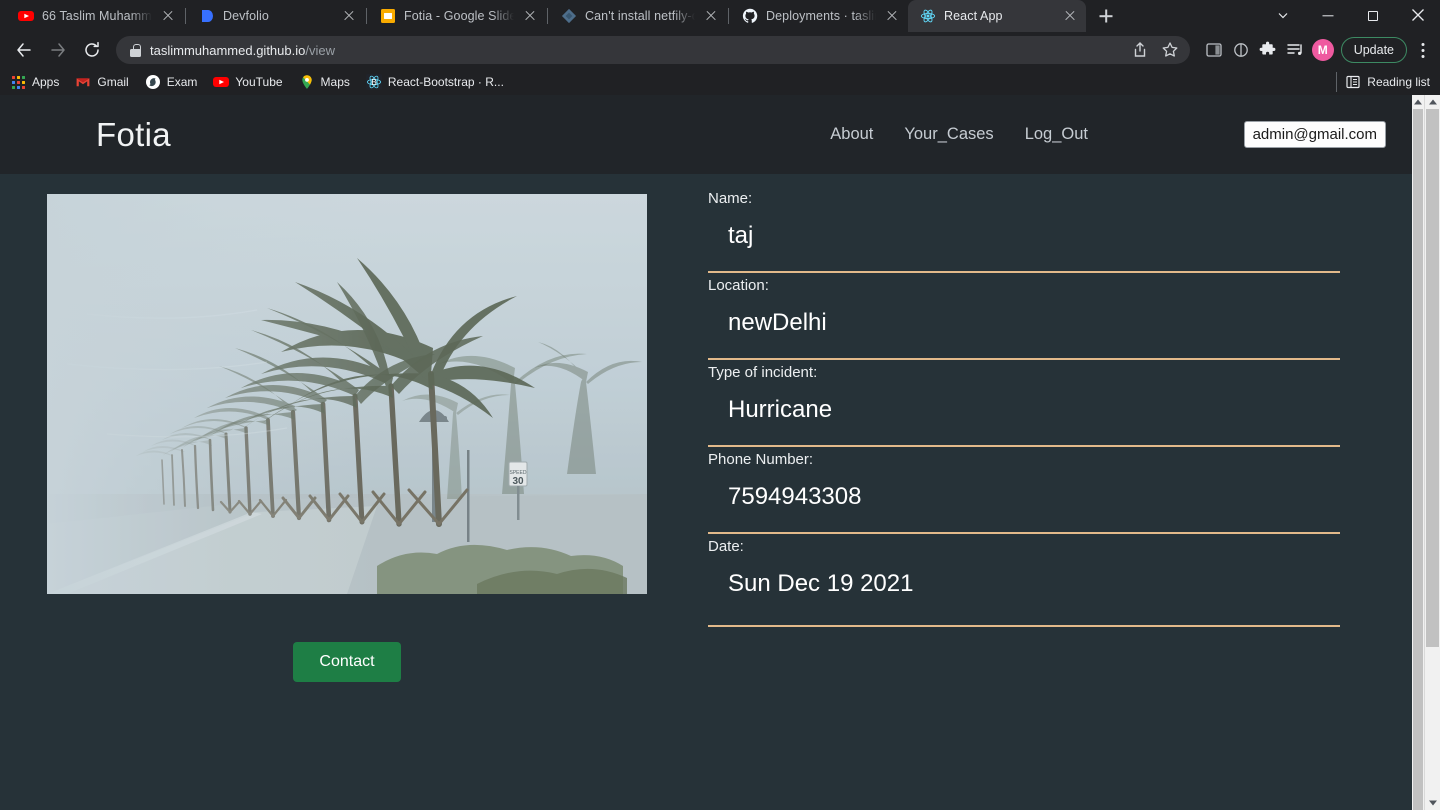 The height and width of the screenshot is (810, 1440). I want to click on media-icon, so click(1295, 50).